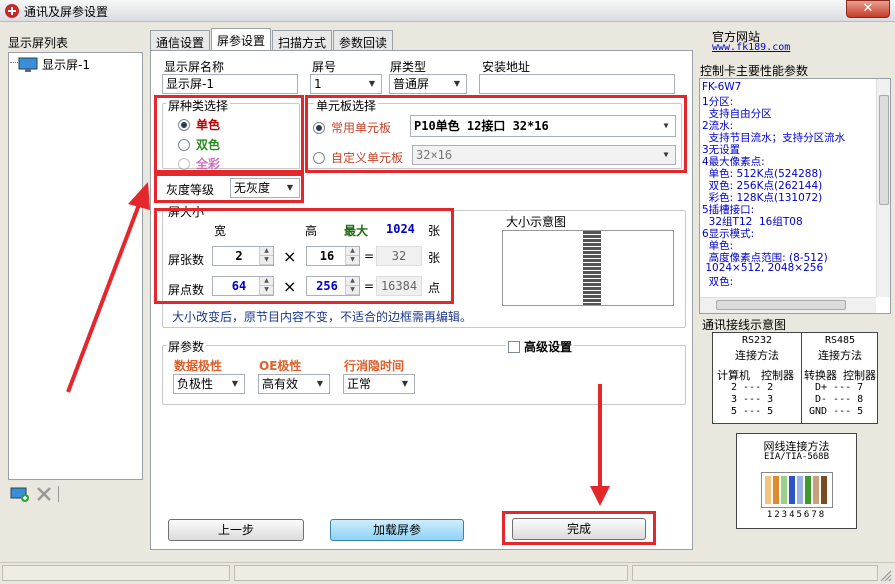  I want to click on toolbar-divider, so click(58, 494).